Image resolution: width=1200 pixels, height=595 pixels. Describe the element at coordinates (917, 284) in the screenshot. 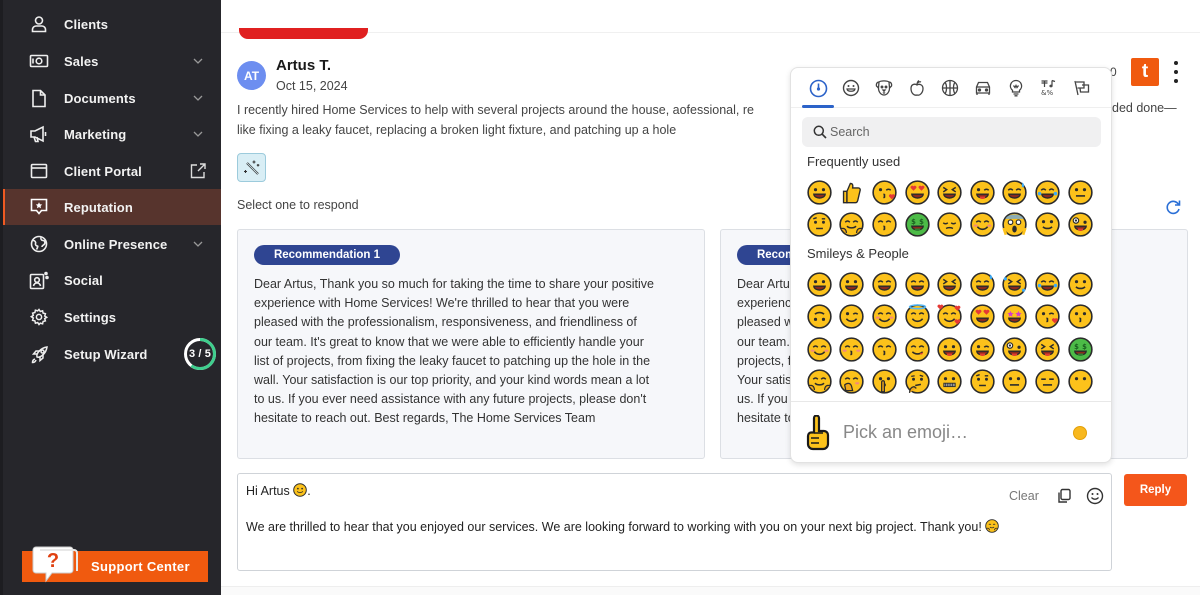

I see `emoji-grin` at that location.